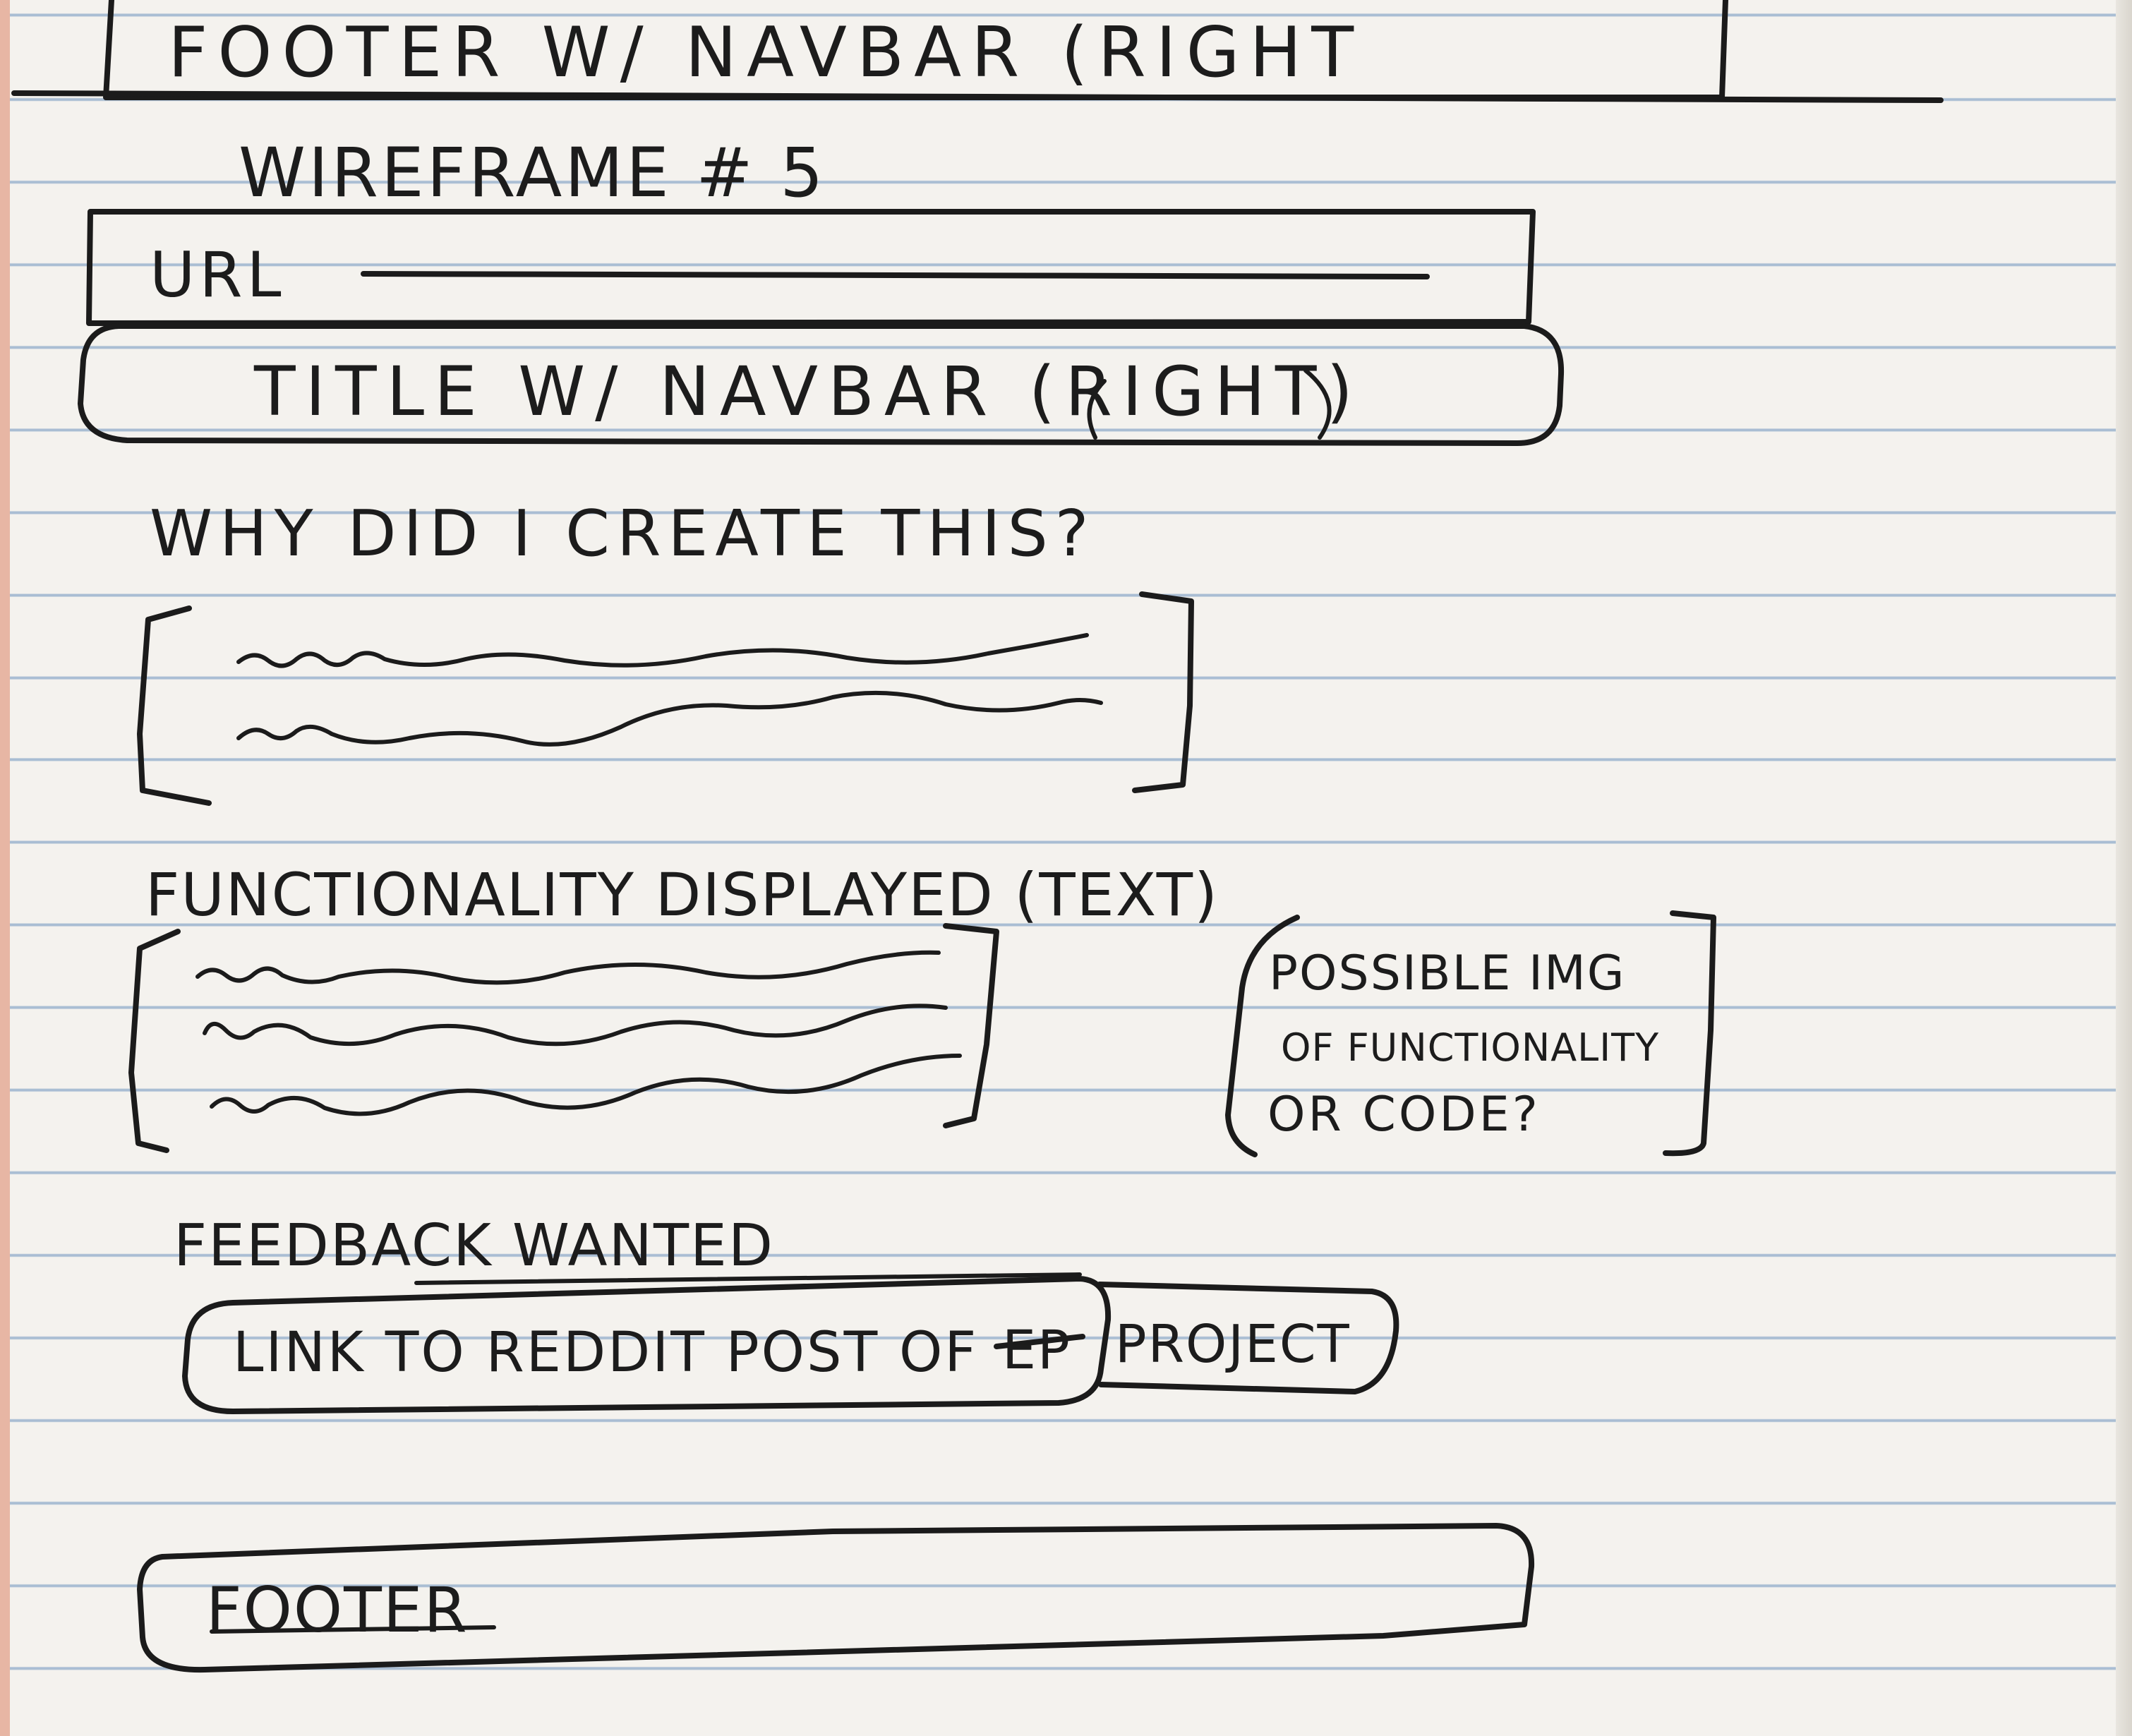 The image size is (2132, 1736). Describe the element at coordinates (623, 534) in the screenshot. I see `why-heading: WHY DID I CREATE THIS?` at that location.